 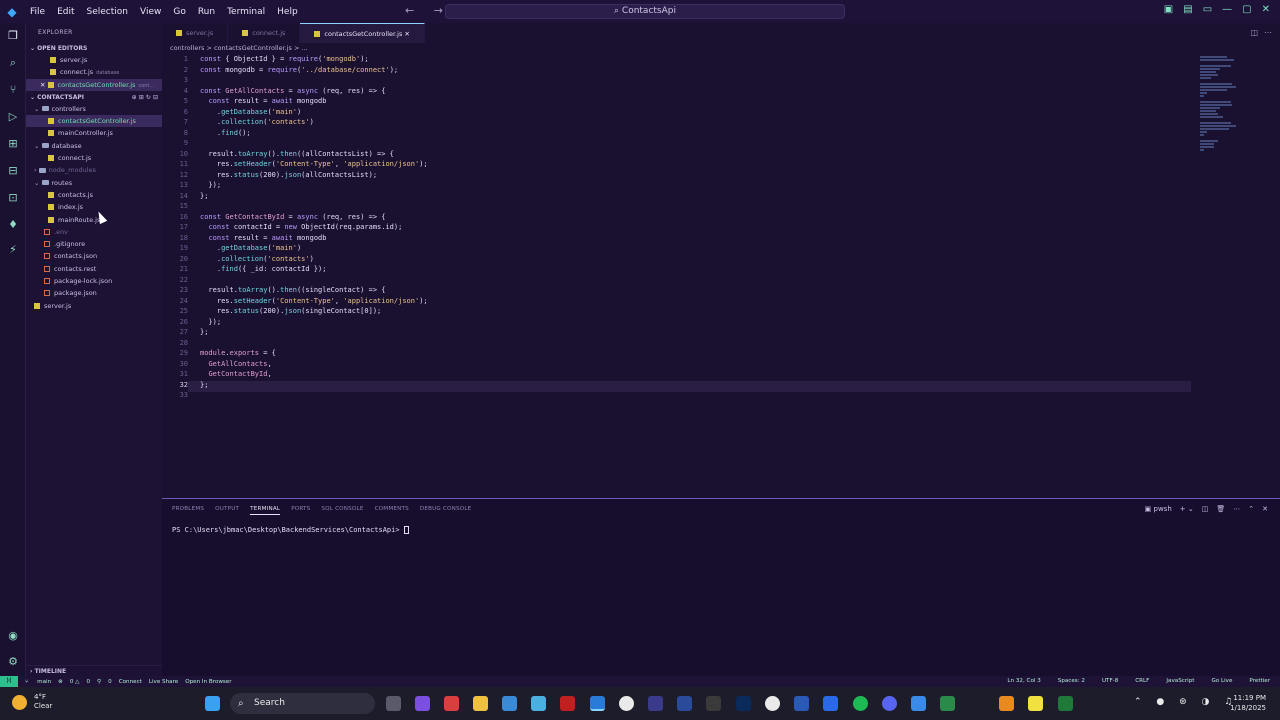 I want to click on close-editor-icon: ✕, so click(x=44, y=85).